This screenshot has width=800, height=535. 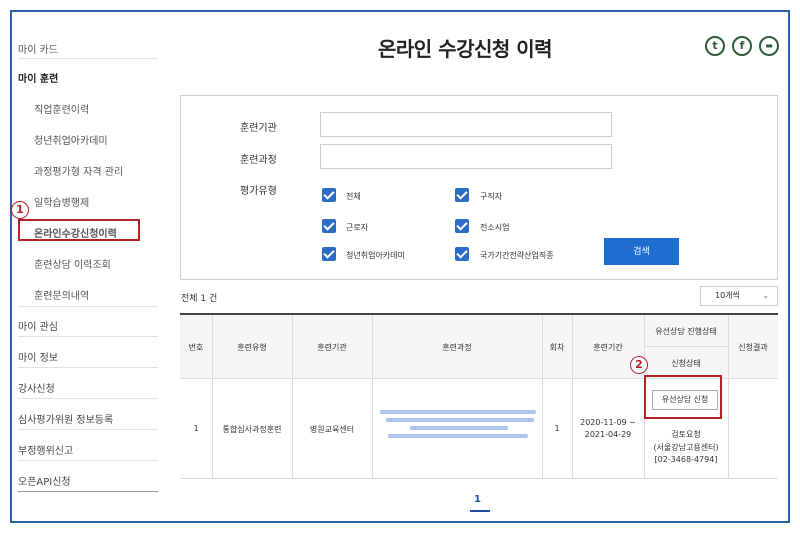 What do you see at coordinates (639, 365) in the screenshot?
I see `annotation-marker-2: 2` at bounding box center [639, 365].